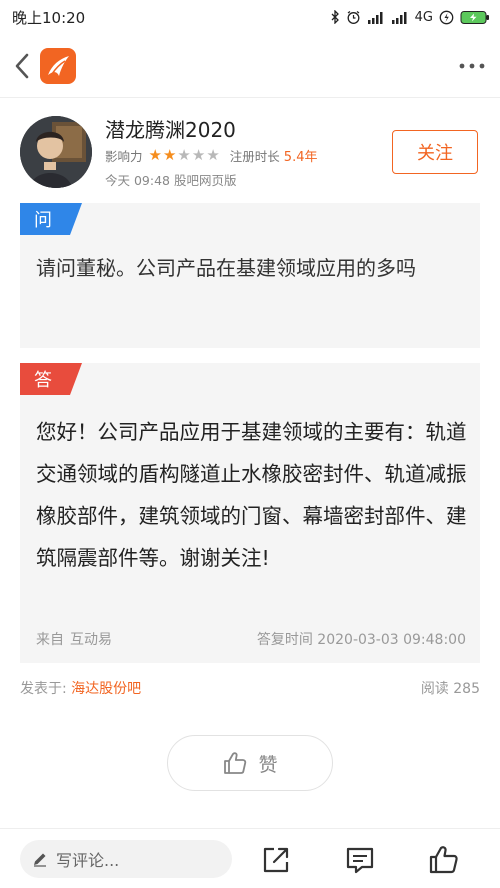 This screenshot has width=500, height=888. Describe the element at coordinates (472, 66) in the screenshot. I see `more-icon` at that location.